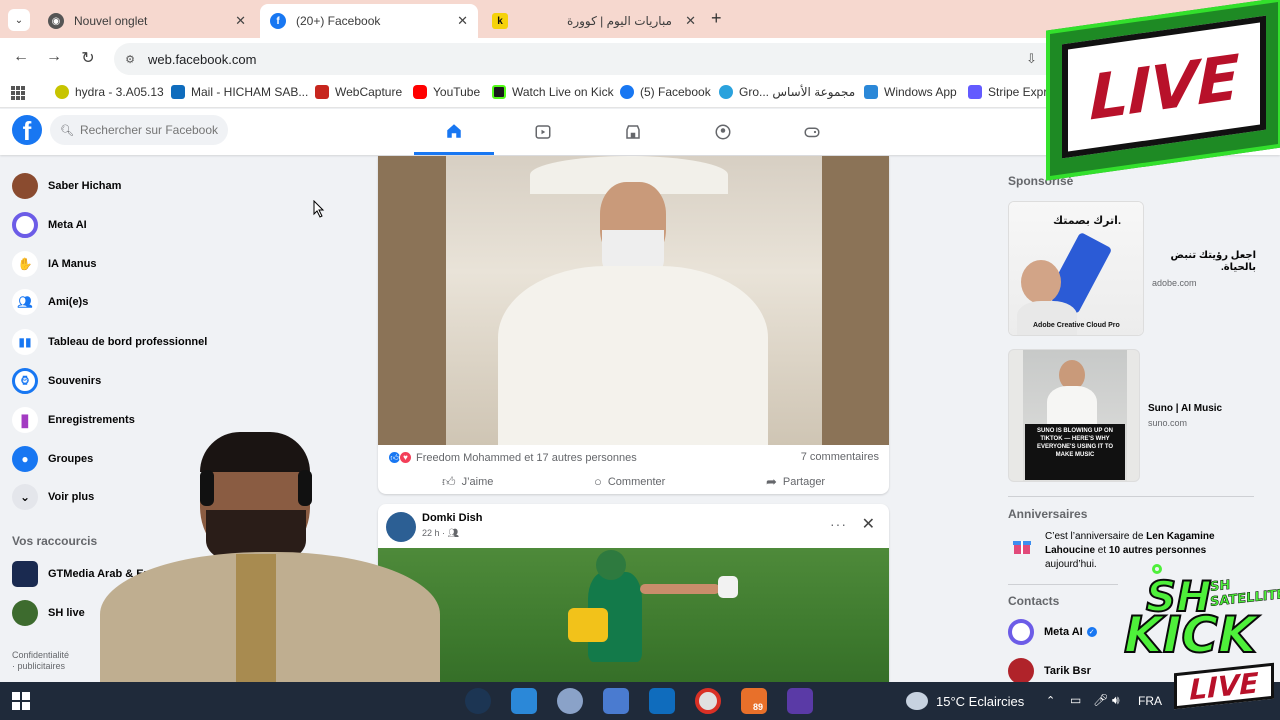 The image size is (1280, 720). I want to click on kick-icon, so click(499, 92).